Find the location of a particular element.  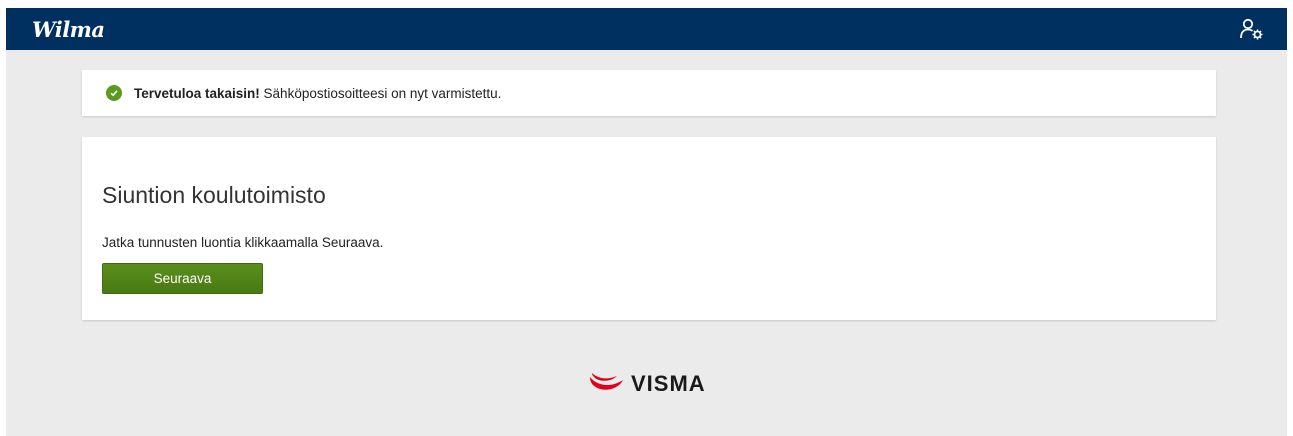

visma-swoosh-icon is located at coordinates (607, 384).